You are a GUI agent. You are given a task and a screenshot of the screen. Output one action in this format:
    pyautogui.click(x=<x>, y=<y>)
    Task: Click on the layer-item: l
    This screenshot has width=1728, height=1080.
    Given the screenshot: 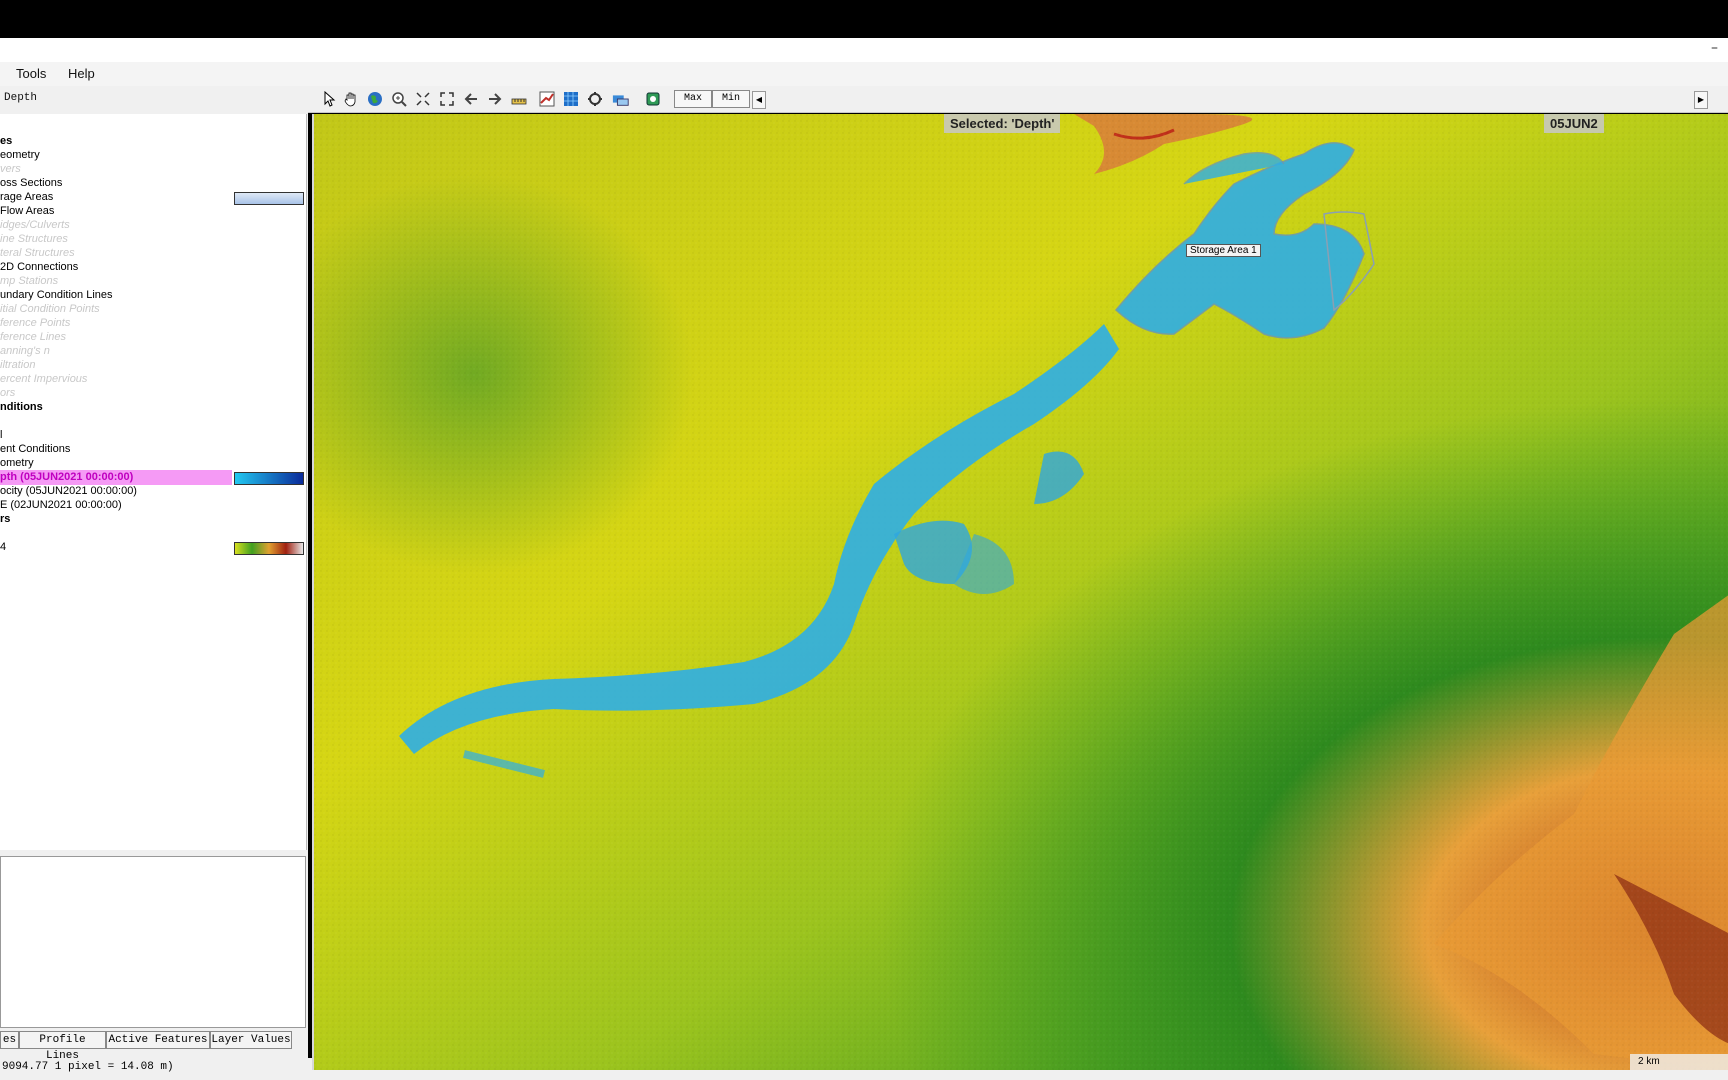 What is the action you would take?
    pyautogui.click(x=1, y=435)
    